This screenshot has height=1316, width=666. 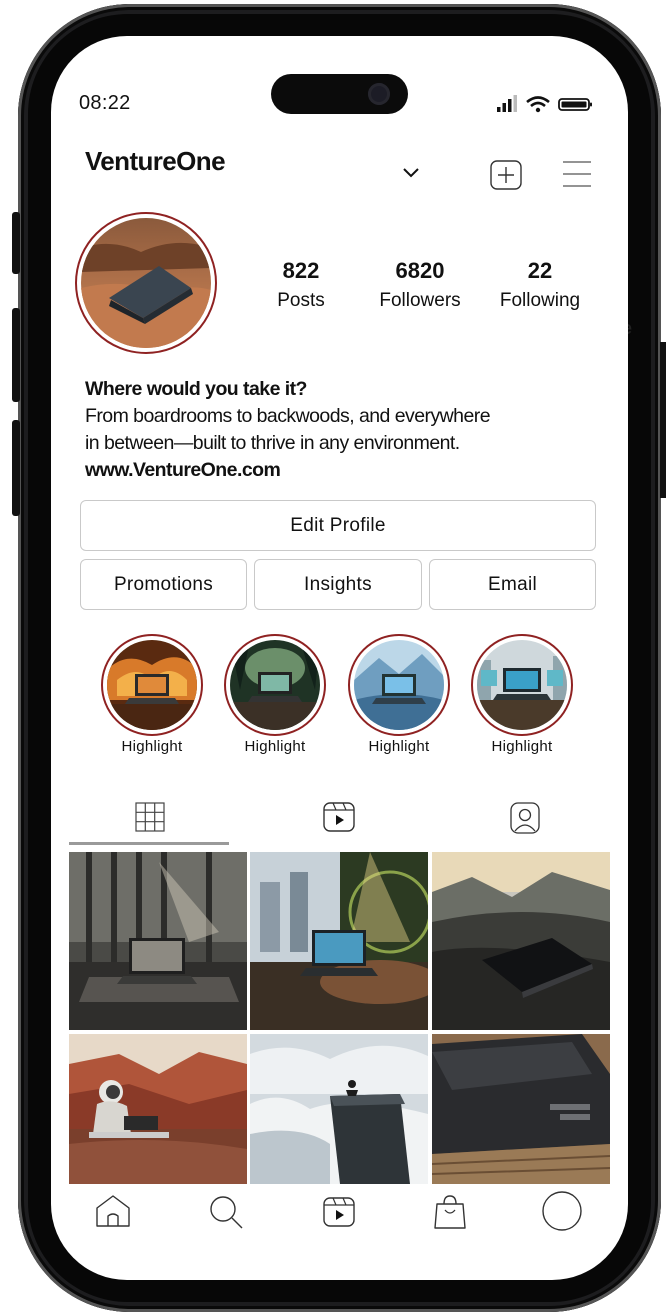 What do you see at coordinates (512, 584) in the screenshot?
I see `email-button: Email` at bounding box center [512, 584].